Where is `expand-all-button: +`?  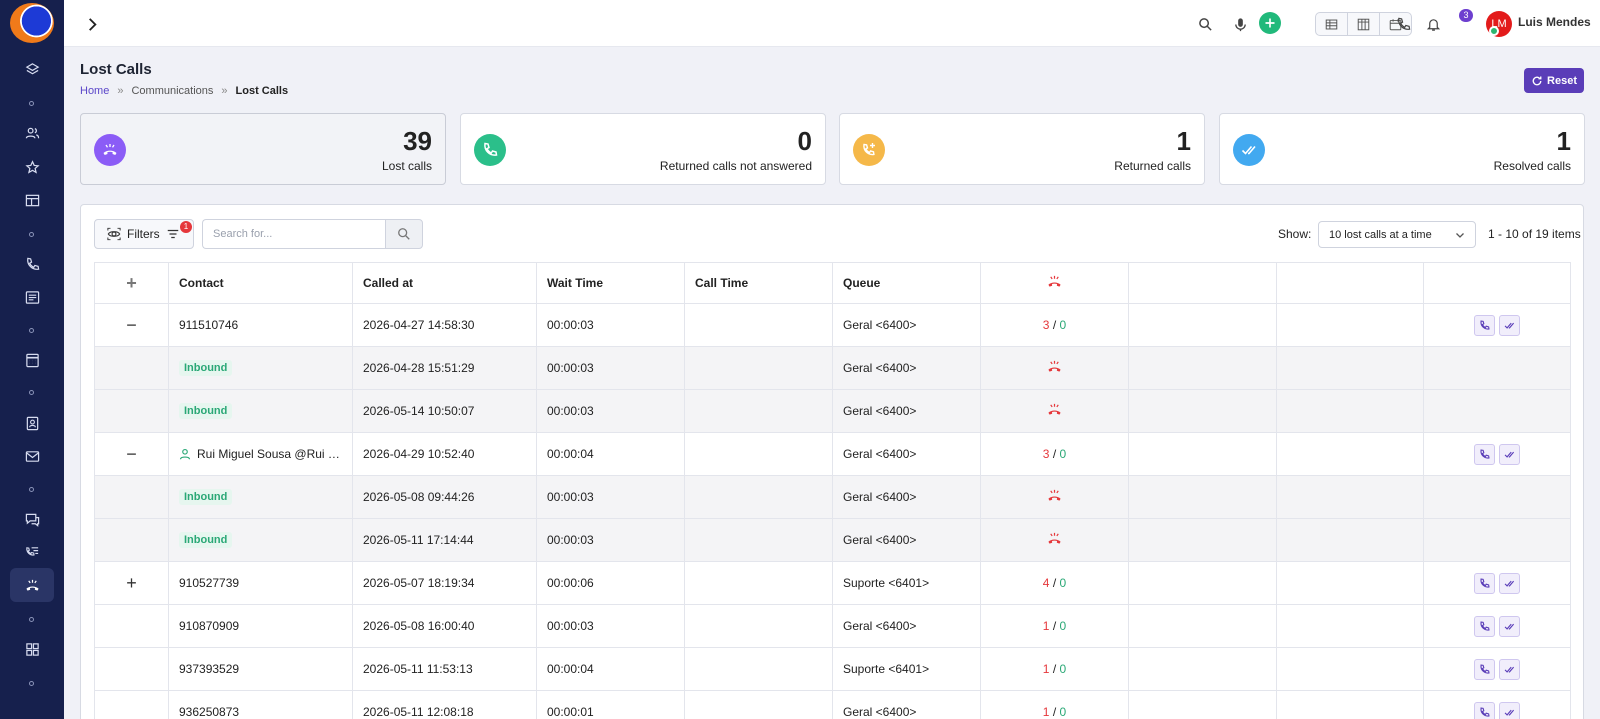
expand-all-button: + is located at coordinates (131, 283).